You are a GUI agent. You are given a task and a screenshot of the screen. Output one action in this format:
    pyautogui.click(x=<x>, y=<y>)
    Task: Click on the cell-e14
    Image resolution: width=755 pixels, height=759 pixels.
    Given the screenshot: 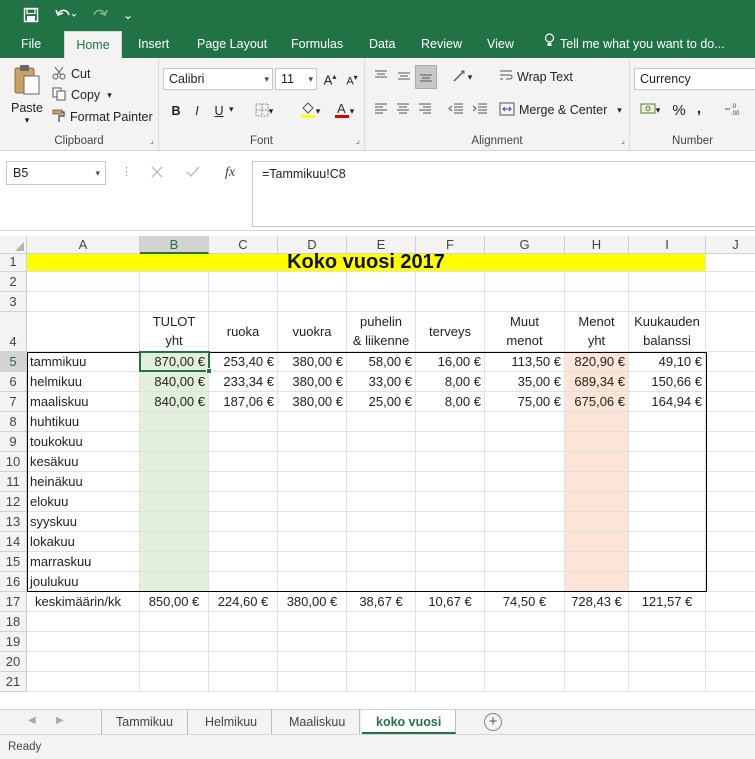 What is the action you would take?
    pyautogui.click(x=381, y=542)
    